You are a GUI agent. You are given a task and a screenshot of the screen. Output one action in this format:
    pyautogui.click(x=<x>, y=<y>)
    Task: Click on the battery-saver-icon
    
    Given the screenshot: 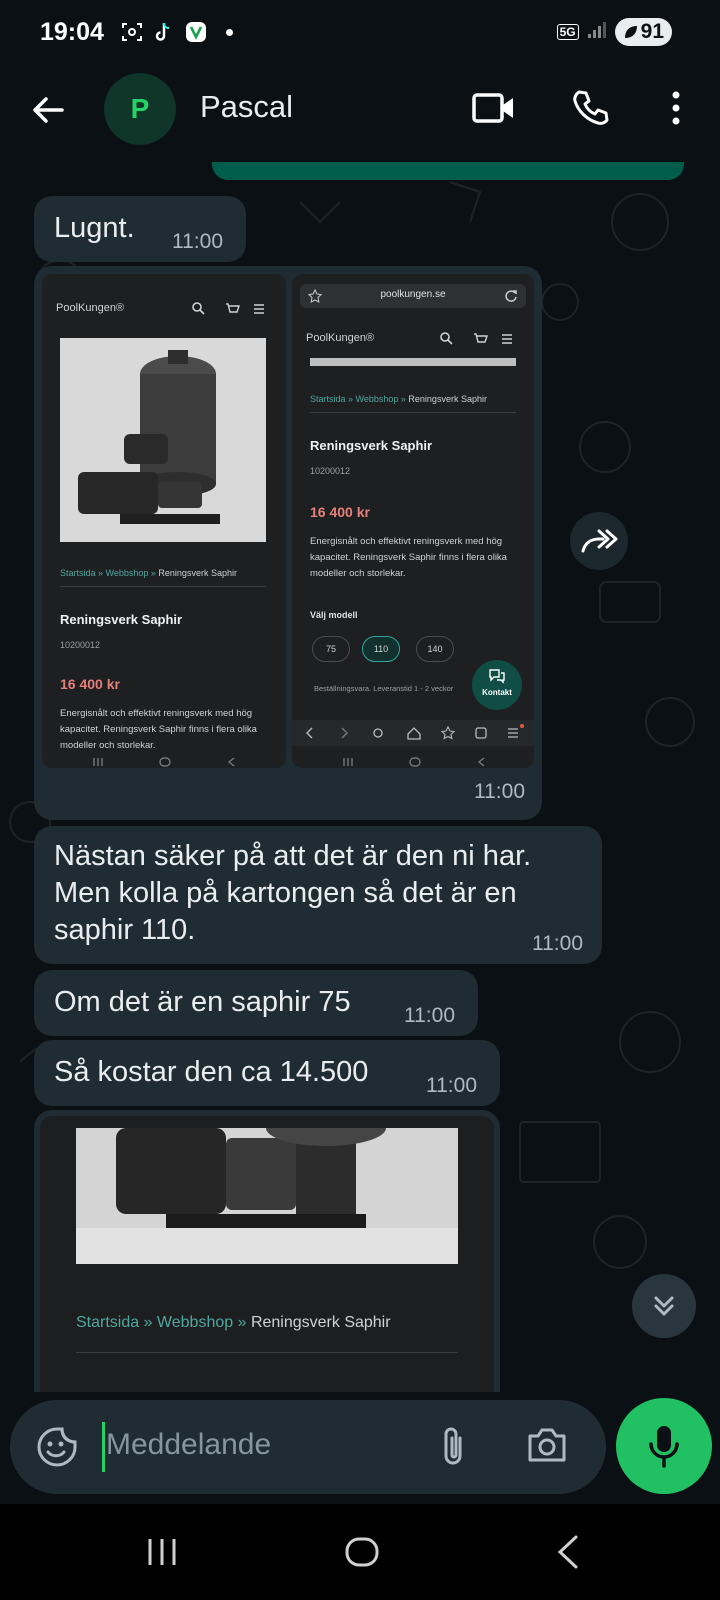 What is the action you would take?
    pyautogui.click(x=630, y=32)
    